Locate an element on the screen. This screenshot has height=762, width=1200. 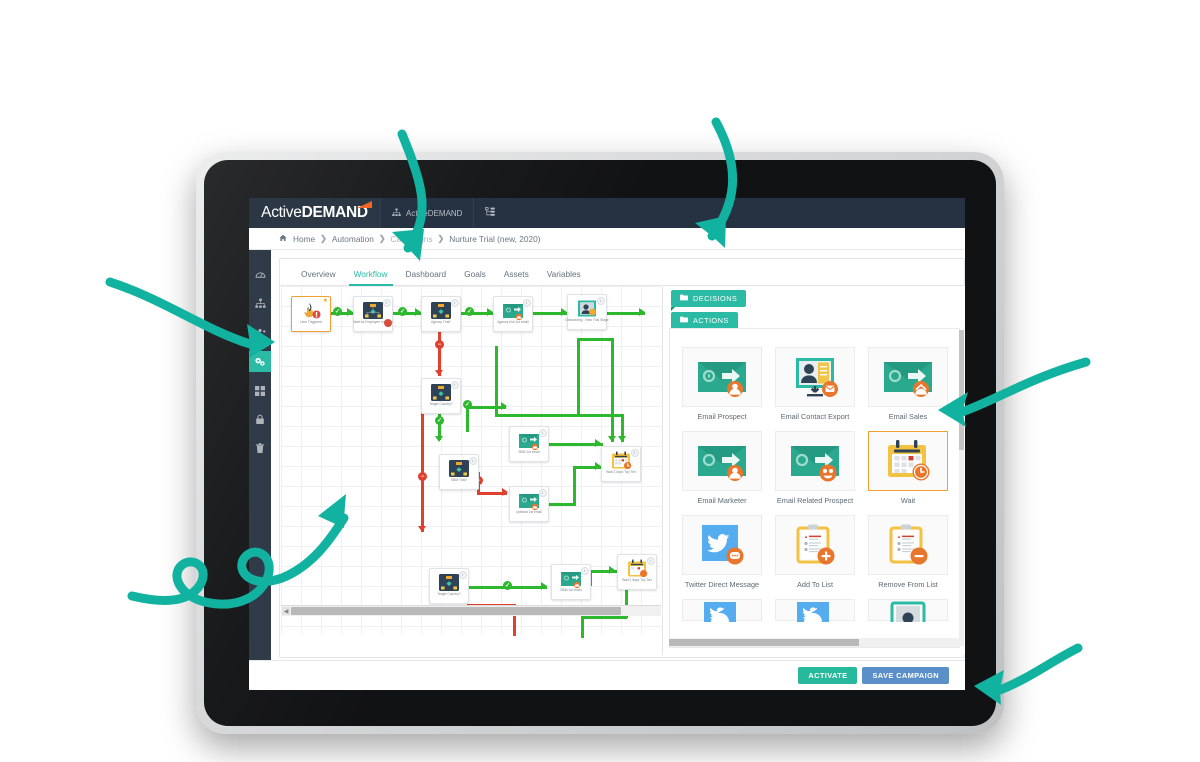
nav-item-hierarchy is located at coordinates (489, 213).